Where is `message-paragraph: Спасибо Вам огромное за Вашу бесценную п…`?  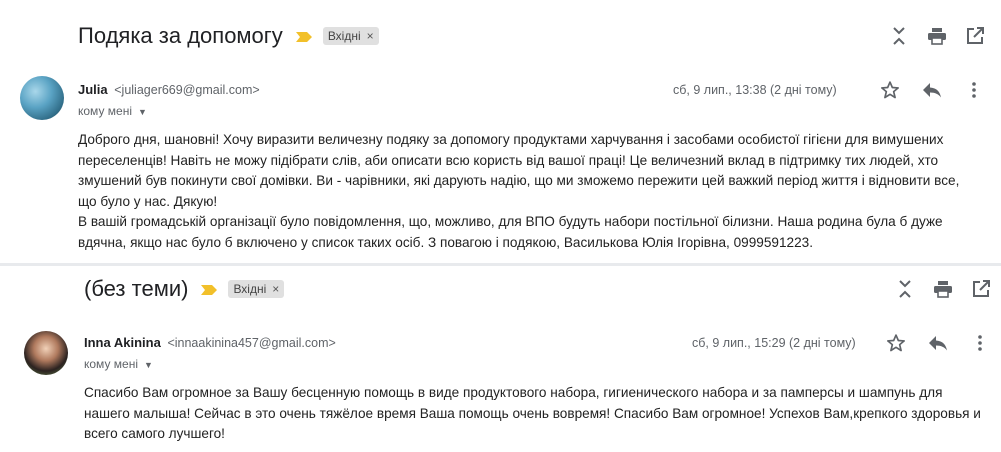 message-paragraph: Спасибо Вам огромное за Вашу бесценную п… is located at coordinates (532, 413).